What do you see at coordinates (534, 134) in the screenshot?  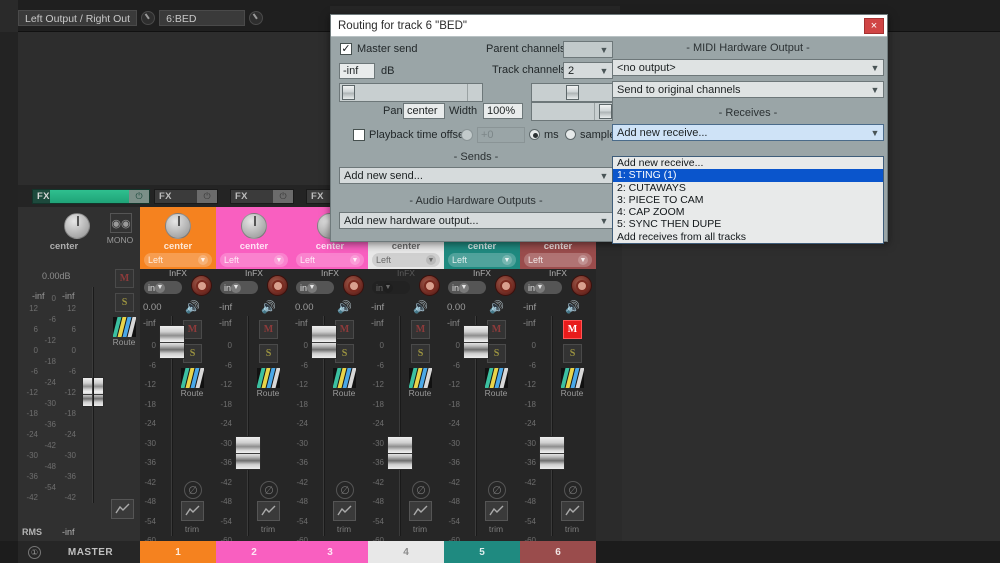 I see `ms-radio` at bounding box center [534, 134].